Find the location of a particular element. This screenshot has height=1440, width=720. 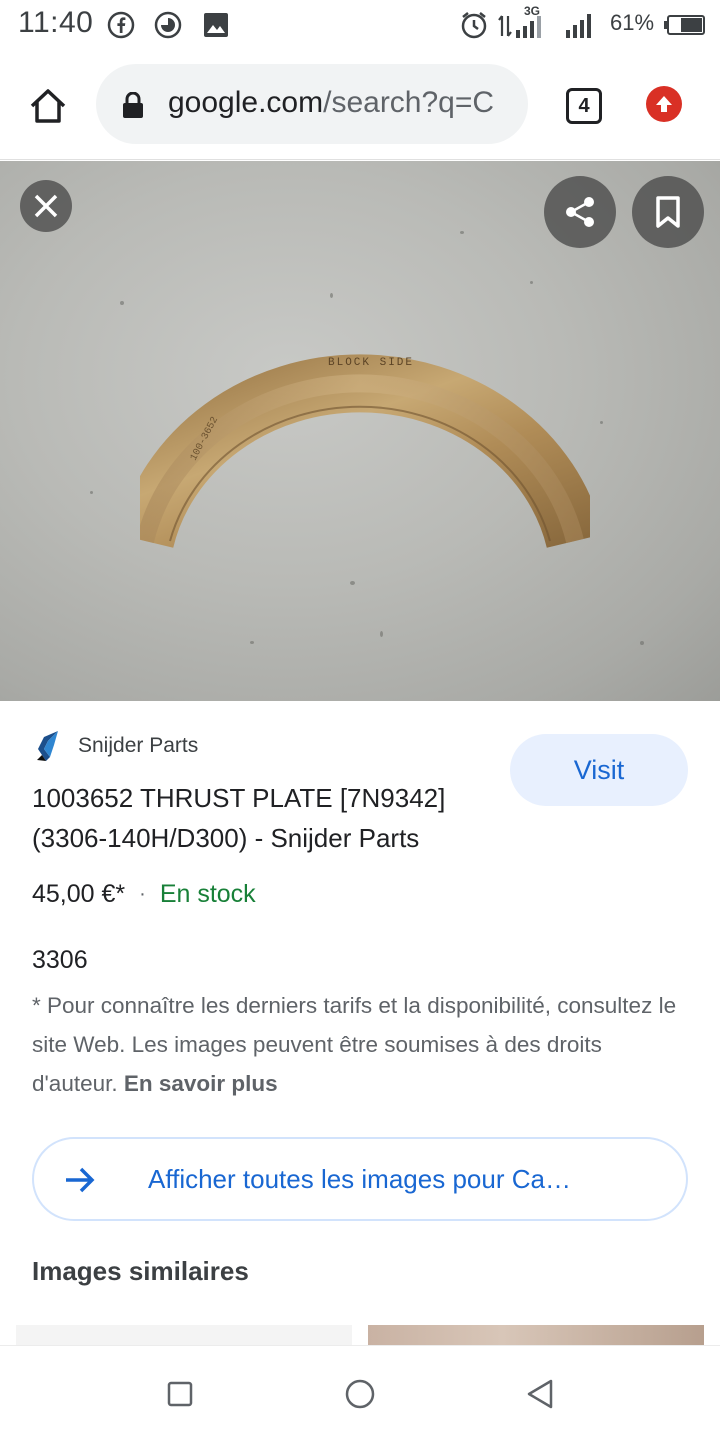

lock-icon is located at coordinates (133, 104).